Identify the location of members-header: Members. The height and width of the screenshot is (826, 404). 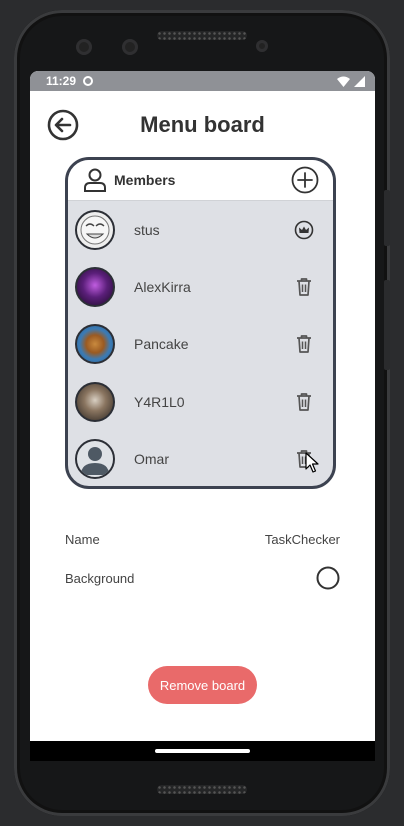
(200, 180).